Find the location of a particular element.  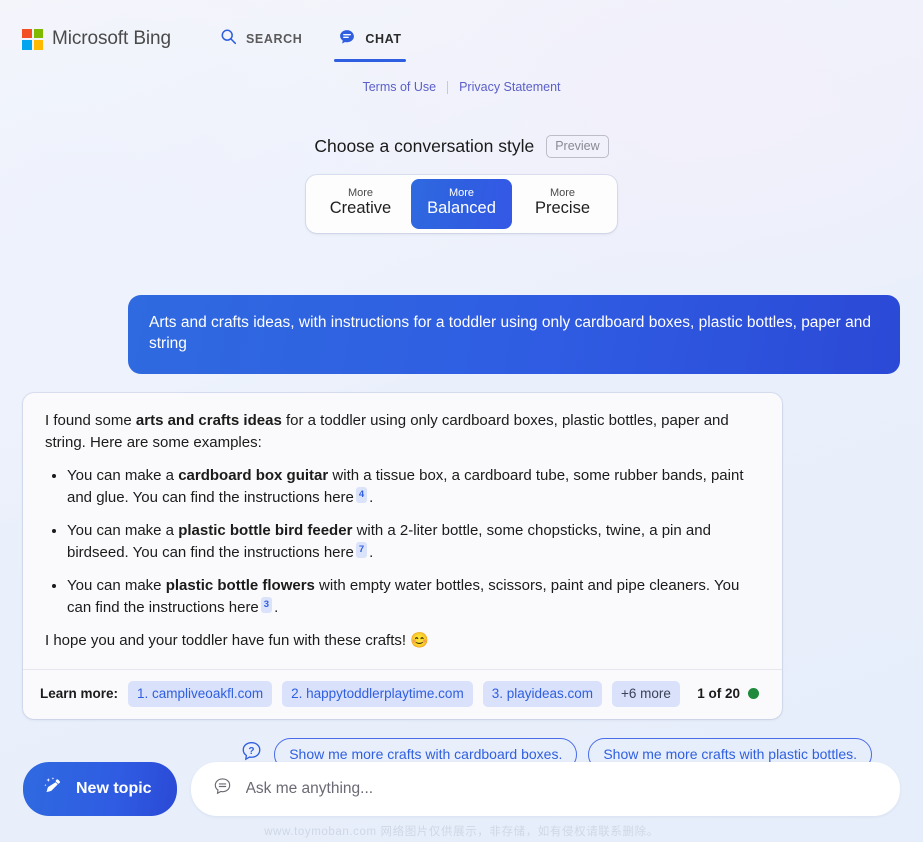

style-option-balanced-line2: Balanced is located at coordinates (461, 208).